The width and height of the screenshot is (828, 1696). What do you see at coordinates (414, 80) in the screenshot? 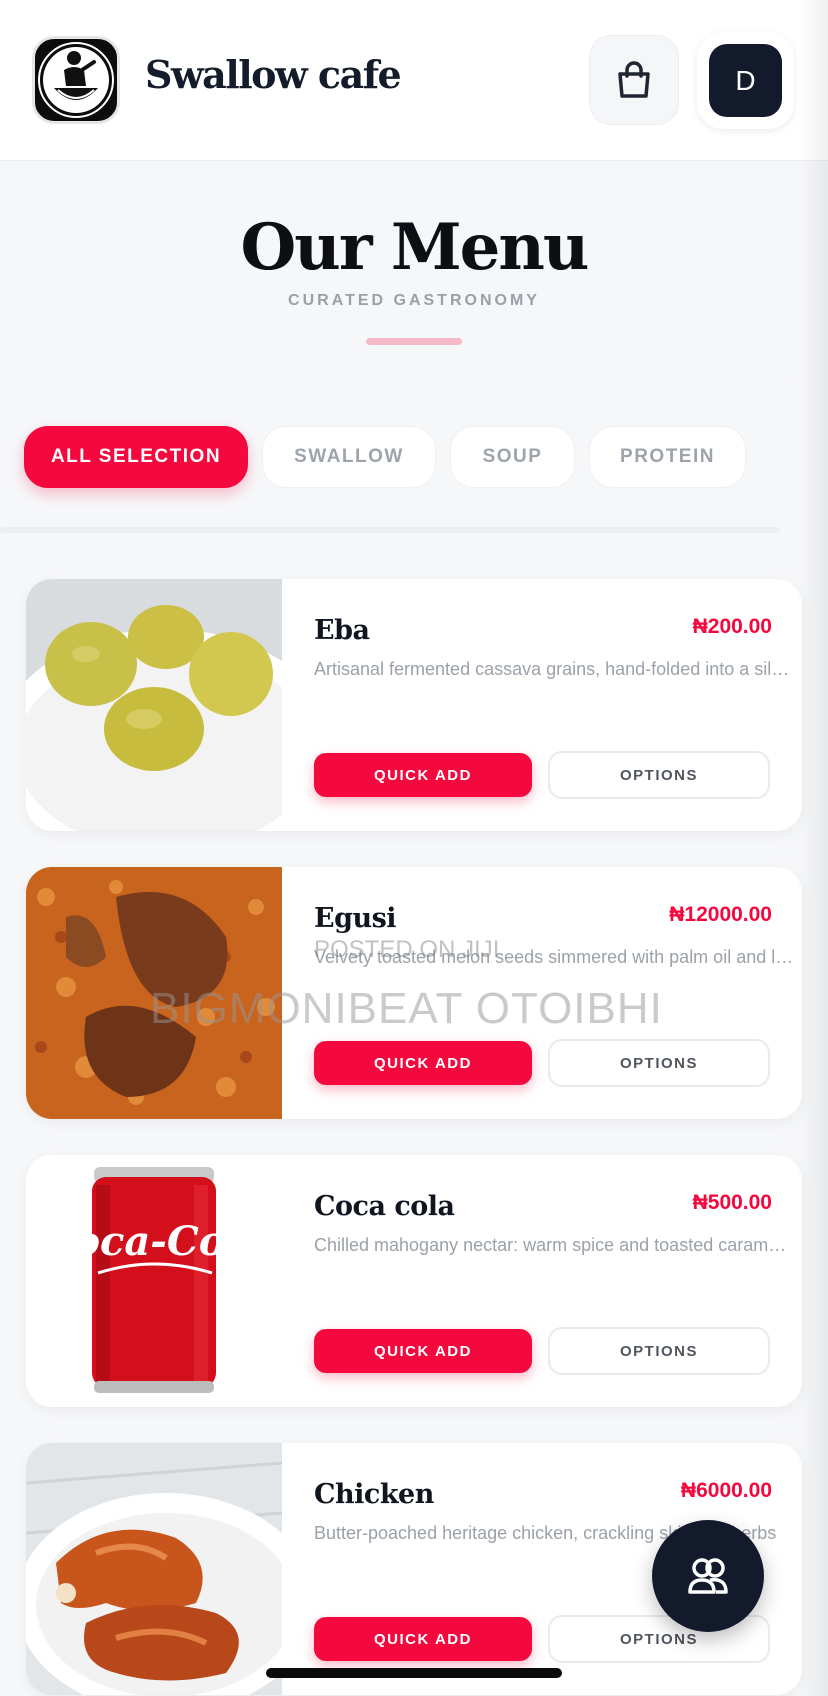
I see `app-header: Swallow cafe D` at bounding box center [414, 80].